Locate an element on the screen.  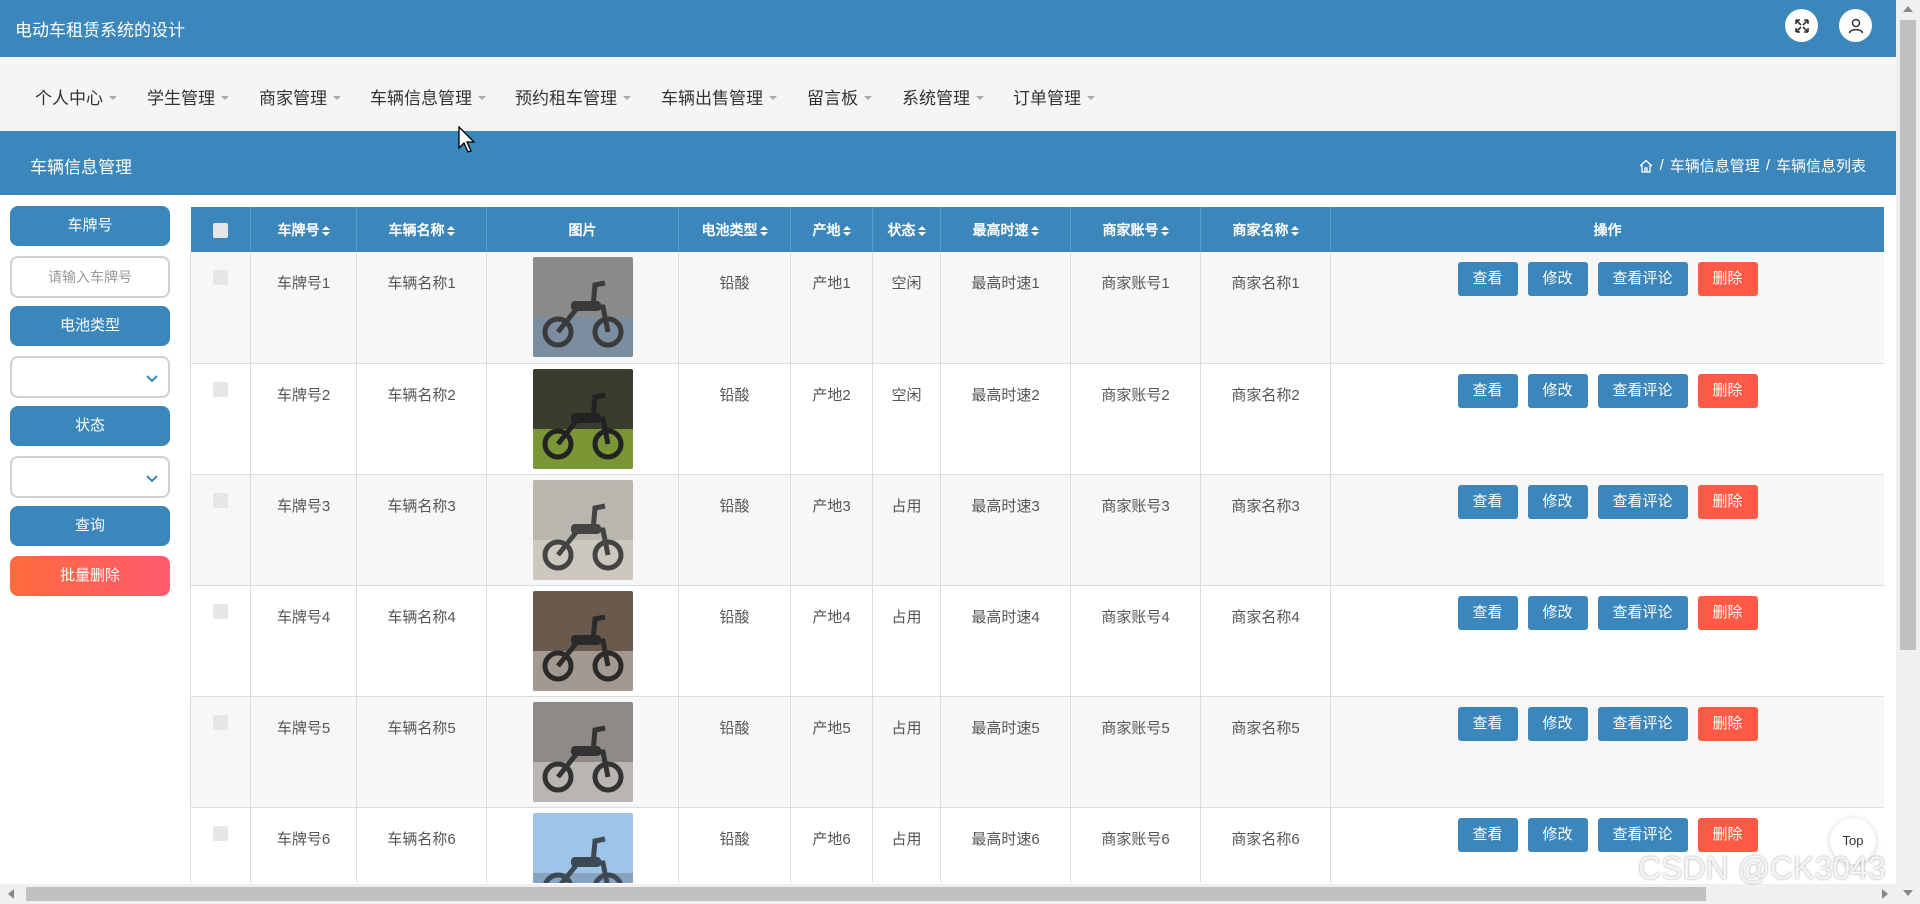
scroll-down-icon is located at coordinates (1908, 893).